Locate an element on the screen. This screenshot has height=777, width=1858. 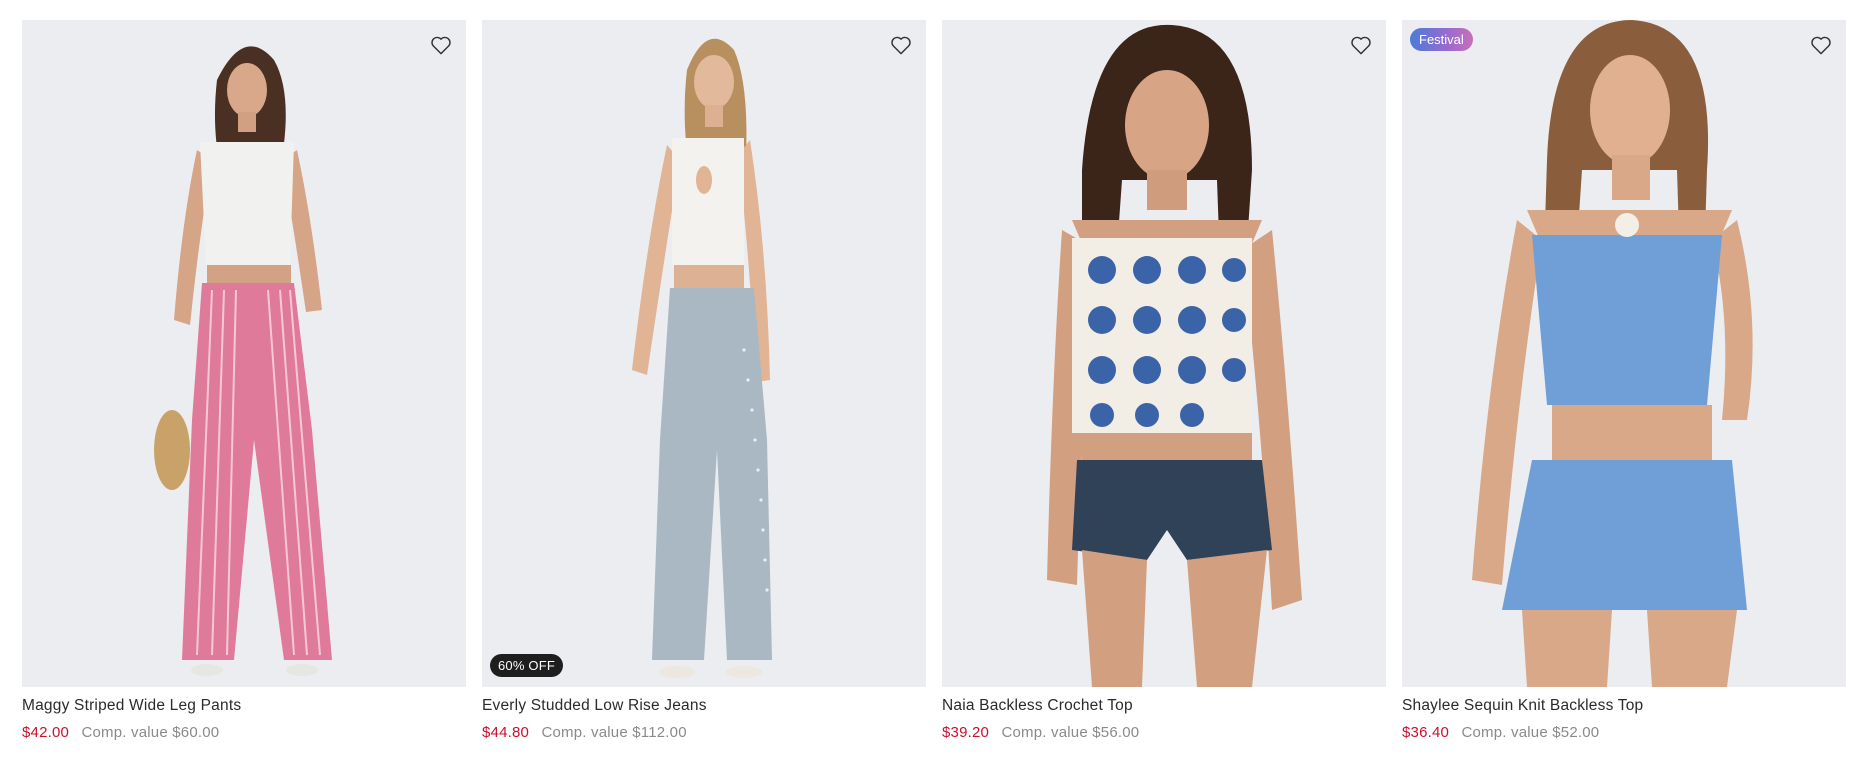
price-row: $39.20 Comp. value $56.00 is located at coordinates (1164, 732).